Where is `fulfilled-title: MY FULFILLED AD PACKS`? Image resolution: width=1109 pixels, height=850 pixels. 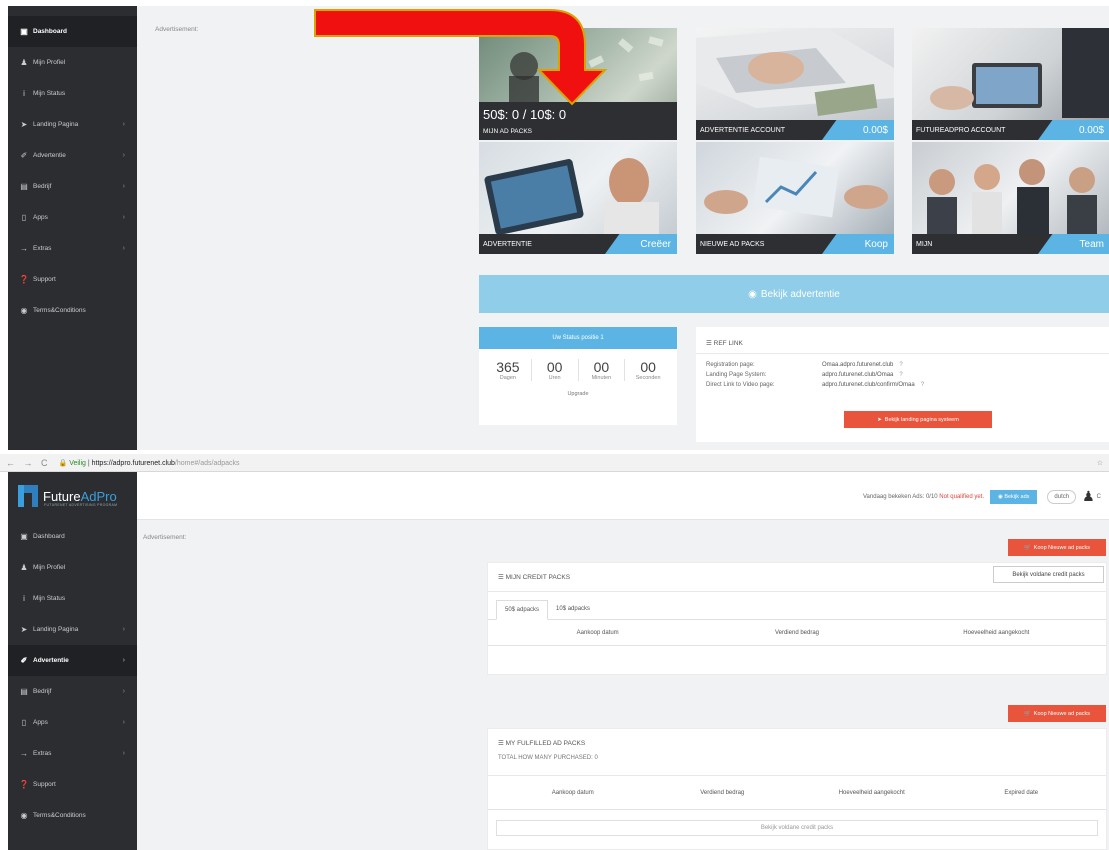 fulfilled-title: MY FULFILLED AD PACKS is located at coordinates (545, 743).